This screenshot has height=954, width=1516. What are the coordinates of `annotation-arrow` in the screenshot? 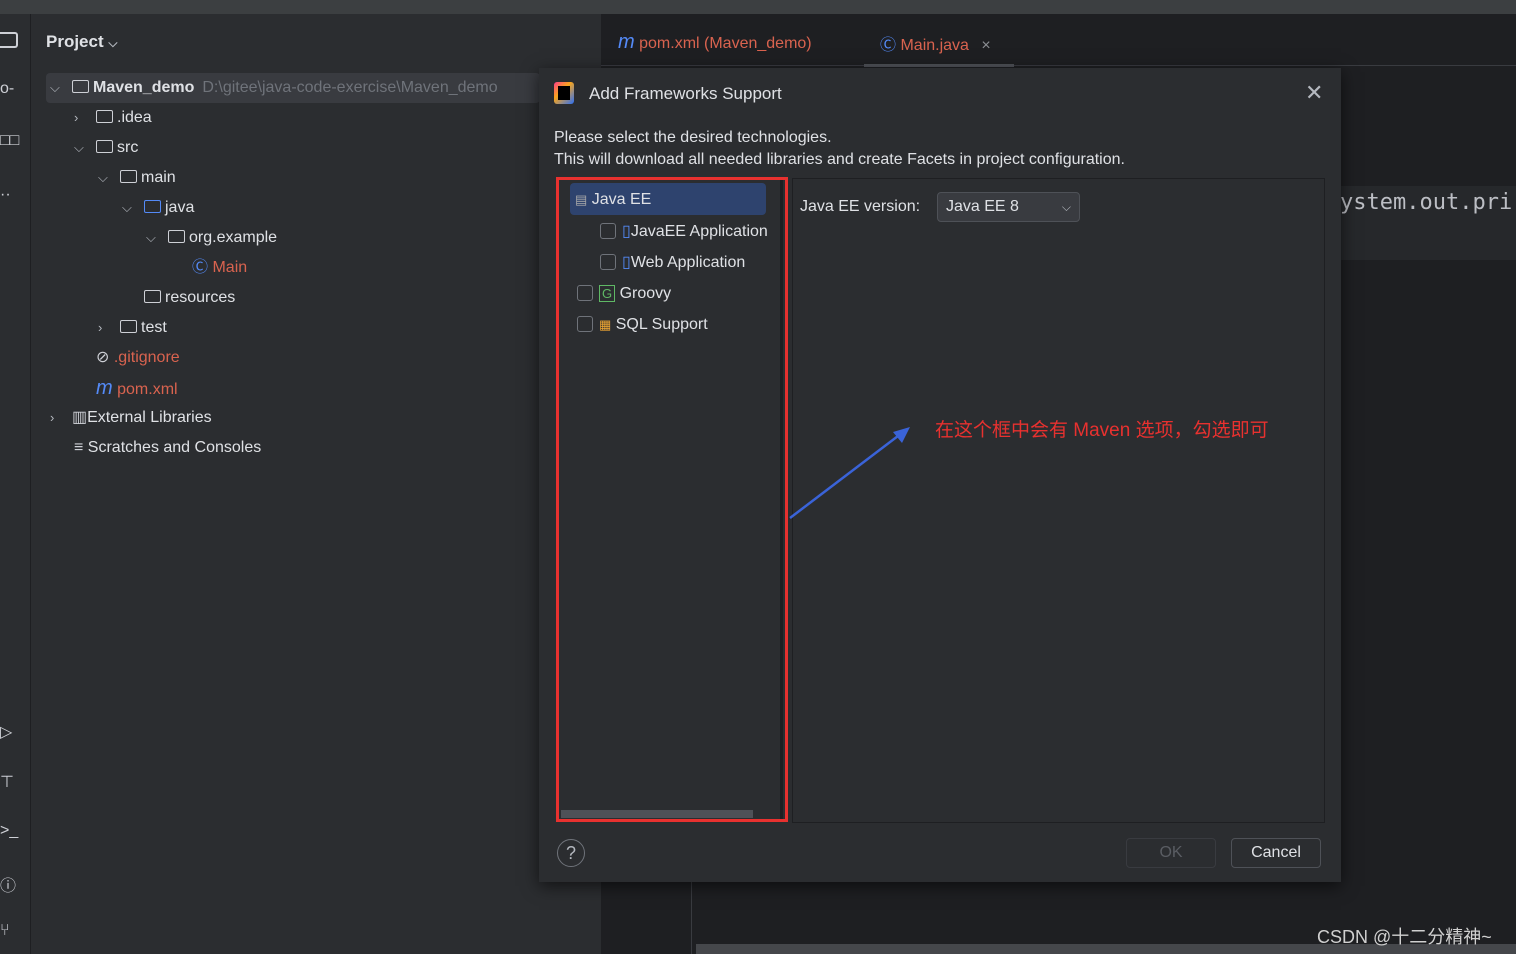 It's located at (849, 473).